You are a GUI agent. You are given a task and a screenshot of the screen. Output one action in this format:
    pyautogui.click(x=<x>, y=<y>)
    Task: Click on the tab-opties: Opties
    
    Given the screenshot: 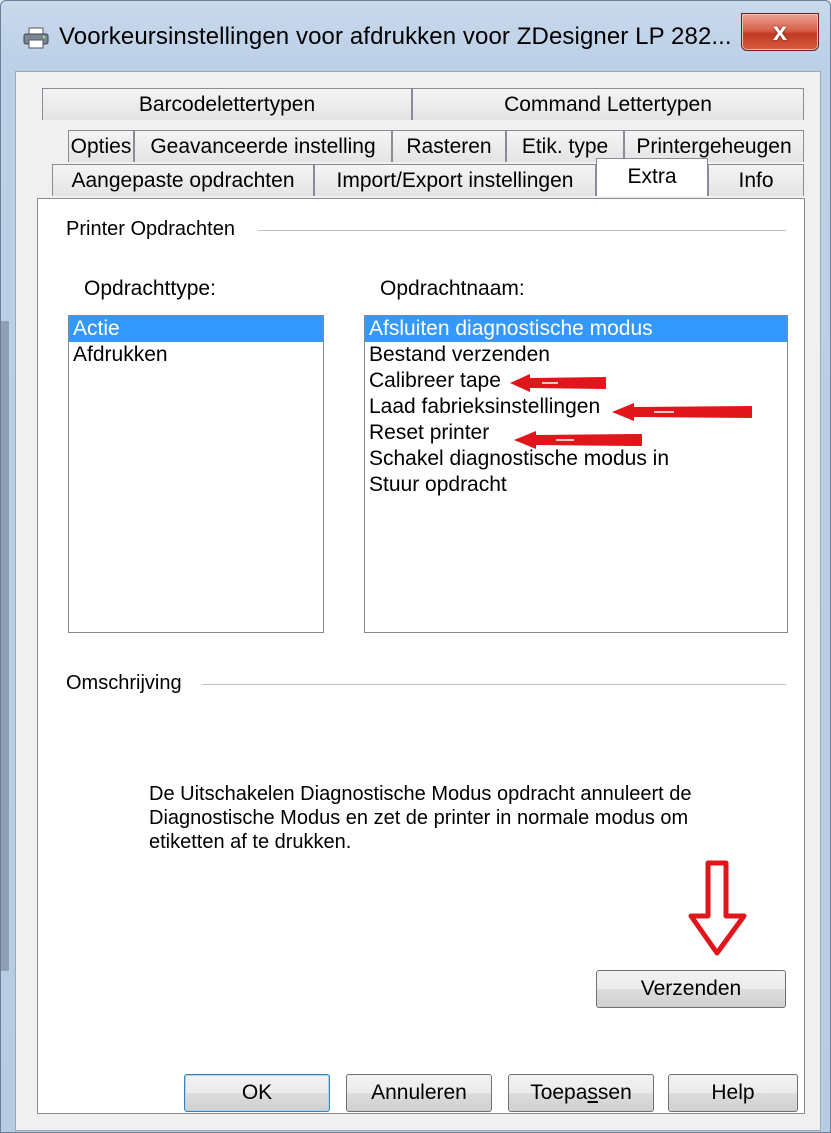 What is the action you would take?
    pyautogui.click(x=101, y=146)
    